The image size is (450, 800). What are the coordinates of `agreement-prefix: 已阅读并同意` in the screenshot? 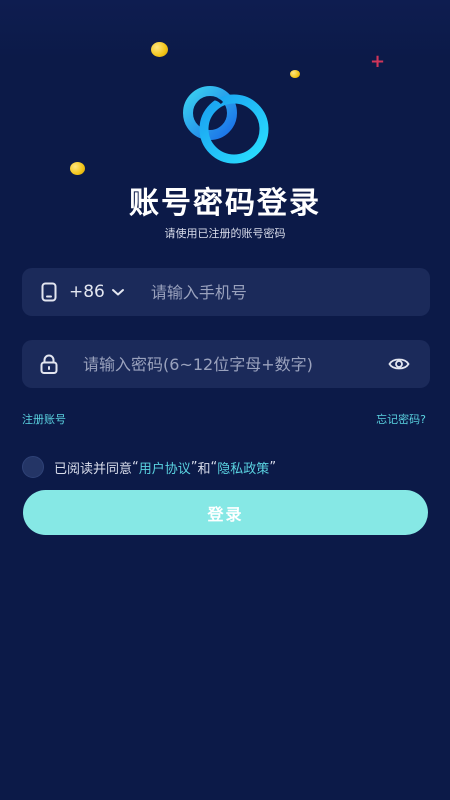 It's located at (93, 469).